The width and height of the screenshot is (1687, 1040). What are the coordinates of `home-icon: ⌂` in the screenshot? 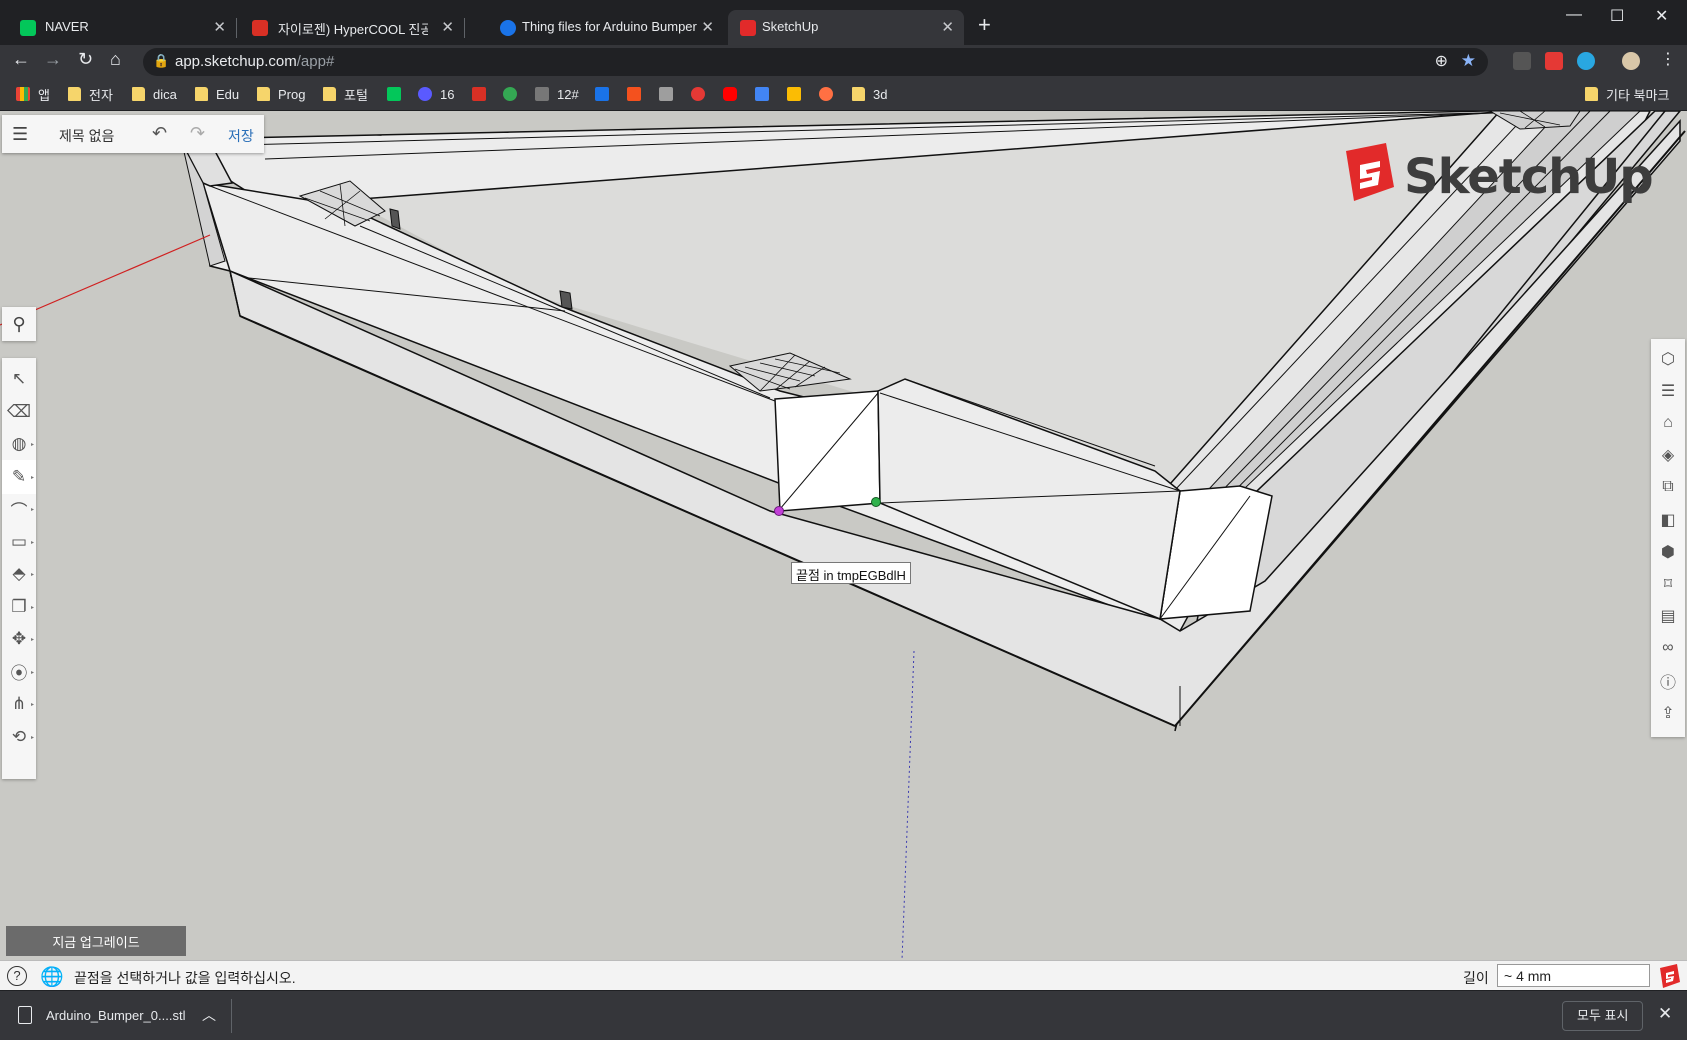 It's located at (115, 59).